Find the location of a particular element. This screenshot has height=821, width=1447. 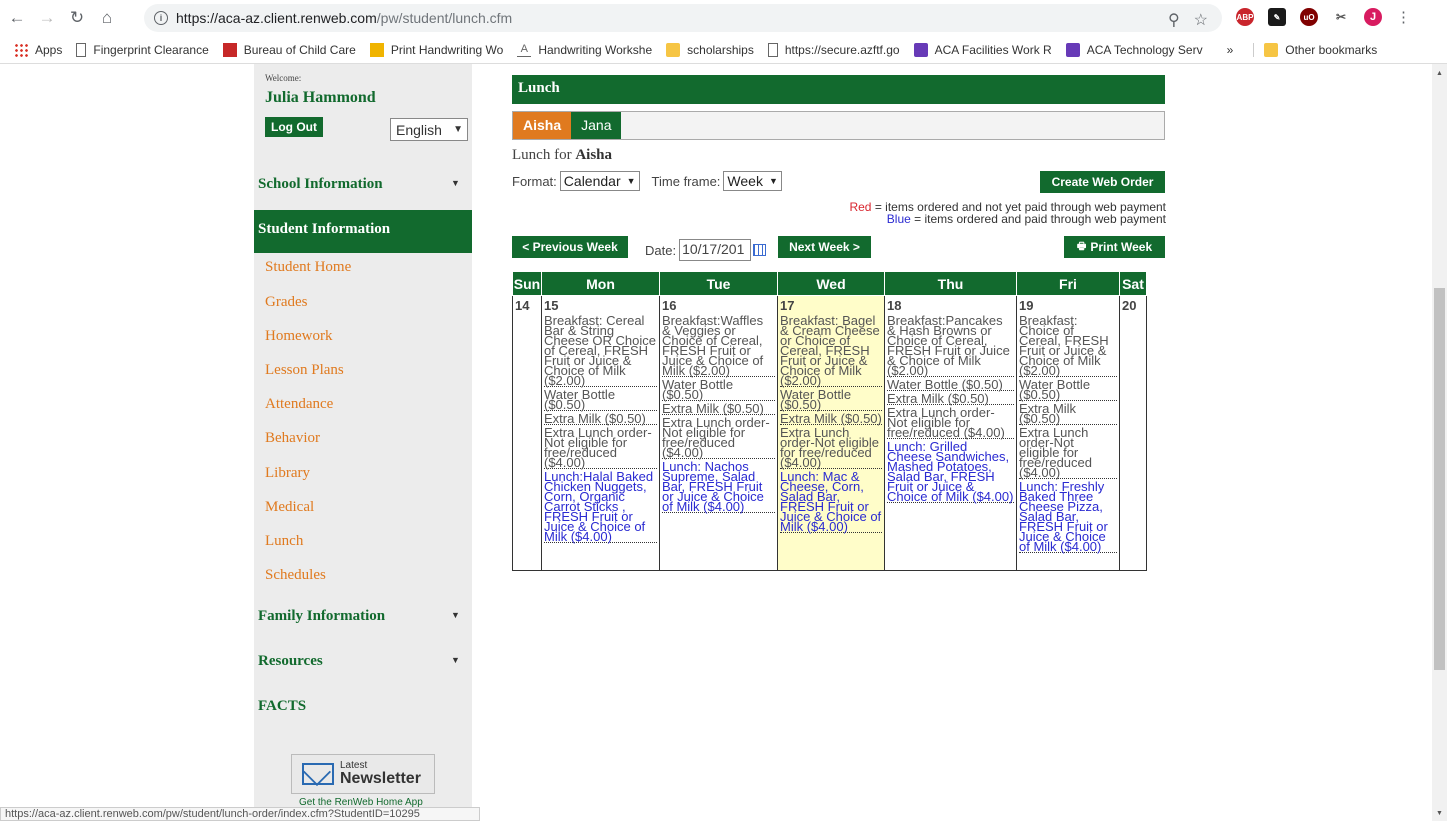

pdf-extension-icon: ✎ is located at coordinates (1277, 17).